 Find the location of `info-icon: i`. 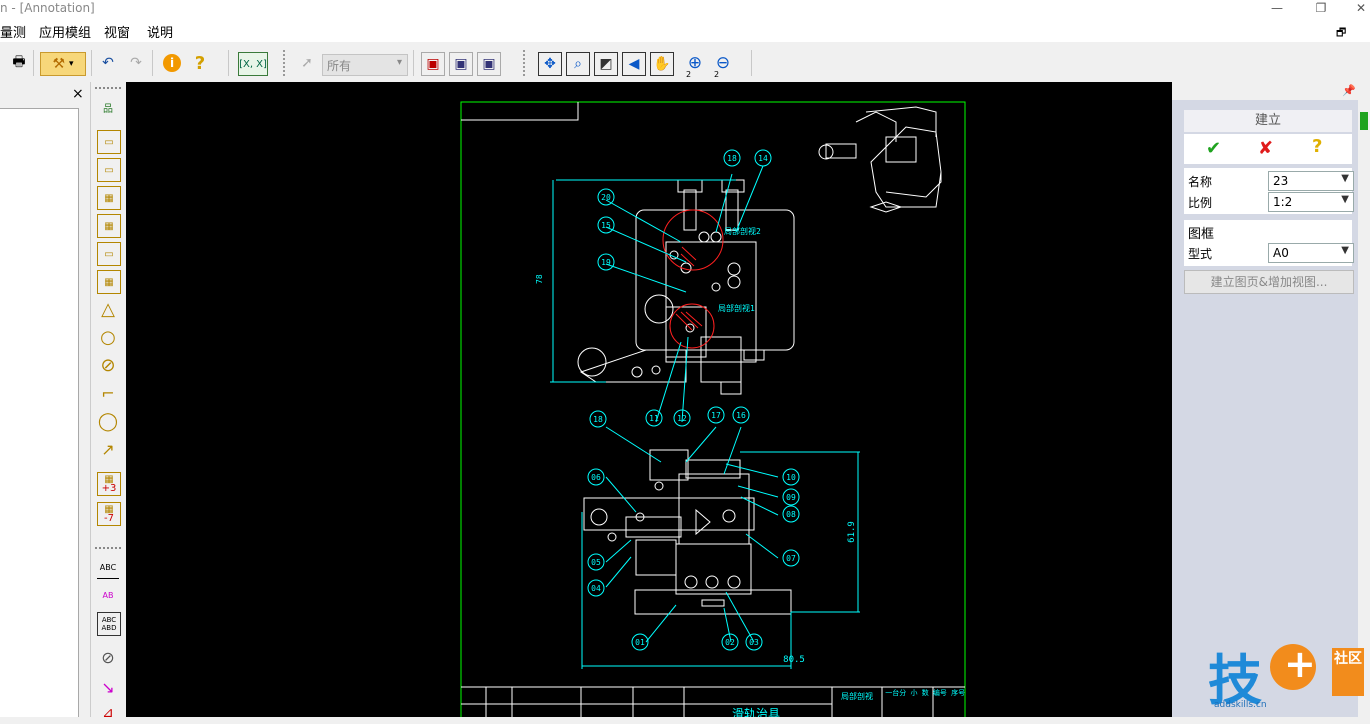

info-icon: i is located at coordinates (172, 63).